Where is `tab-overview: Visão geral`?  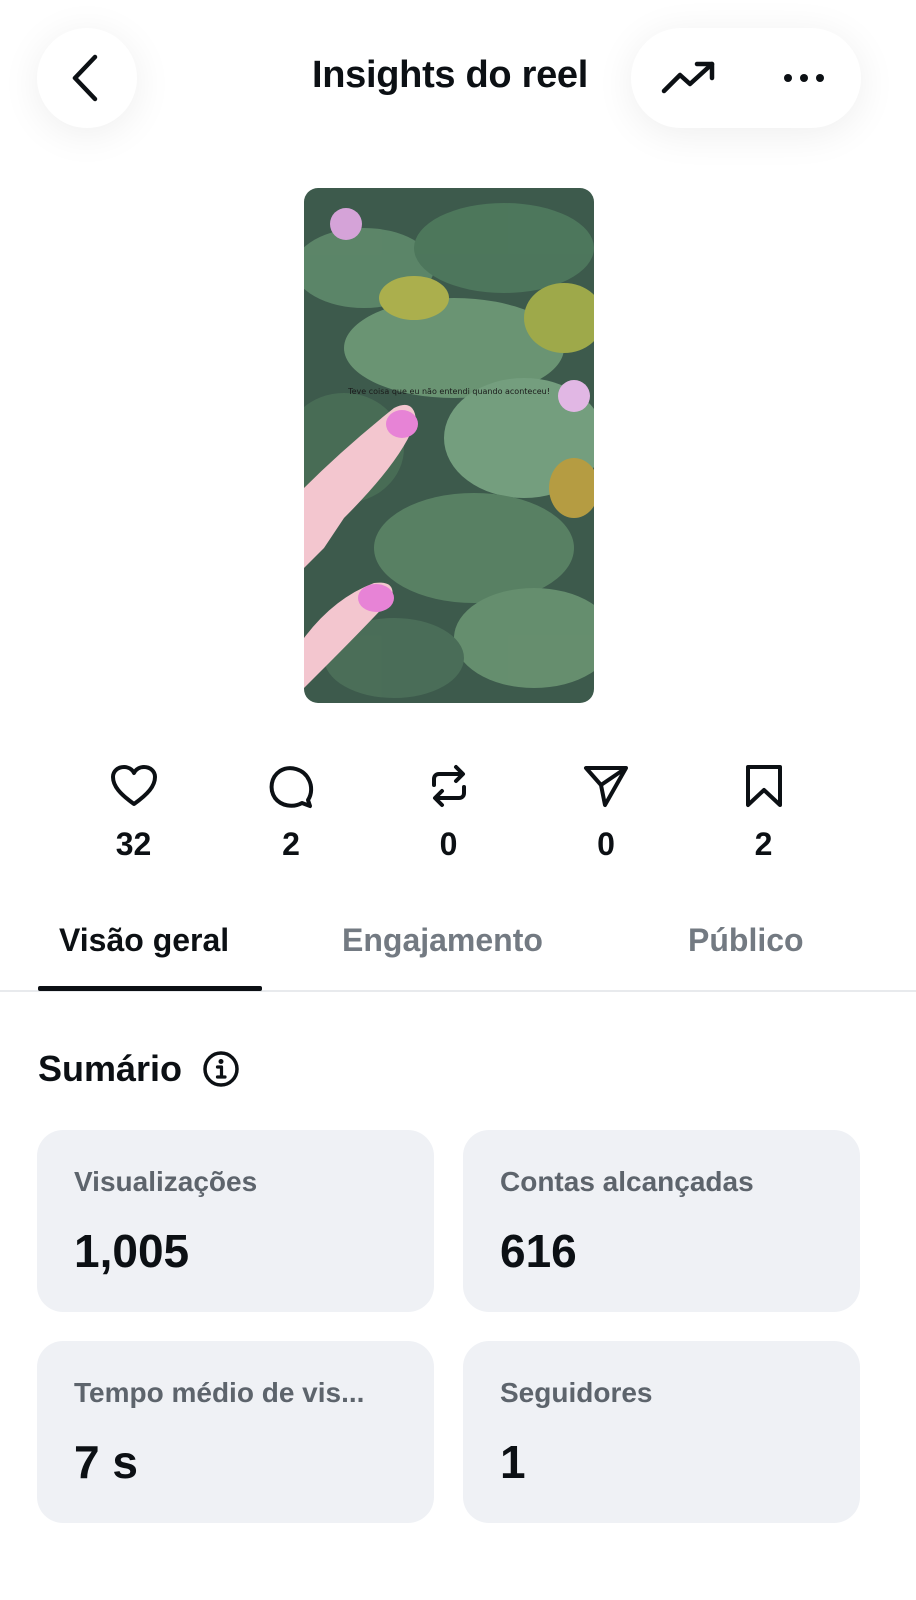
tab-overview: Visão geral is located at coordinates (144, 940).